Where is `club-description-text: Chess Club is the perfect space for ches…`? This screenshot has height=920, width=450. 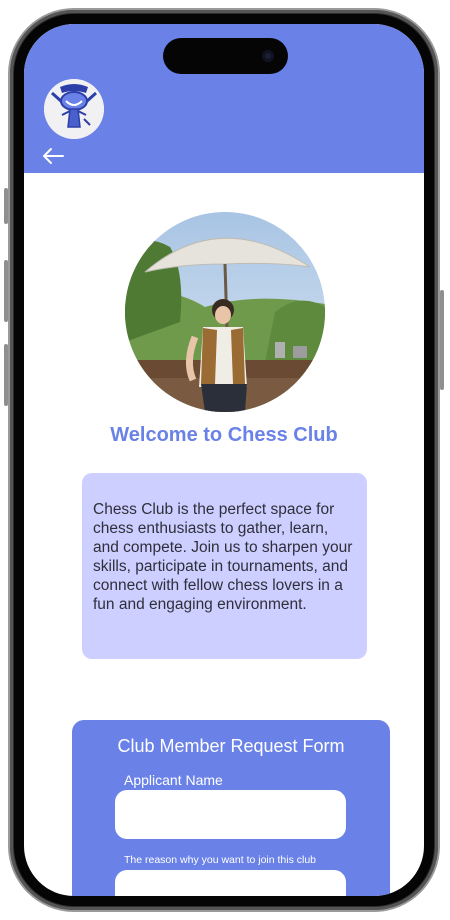
club-description-text: Chess Club is the perfect space for ches… is located at coordinates (223, 557).